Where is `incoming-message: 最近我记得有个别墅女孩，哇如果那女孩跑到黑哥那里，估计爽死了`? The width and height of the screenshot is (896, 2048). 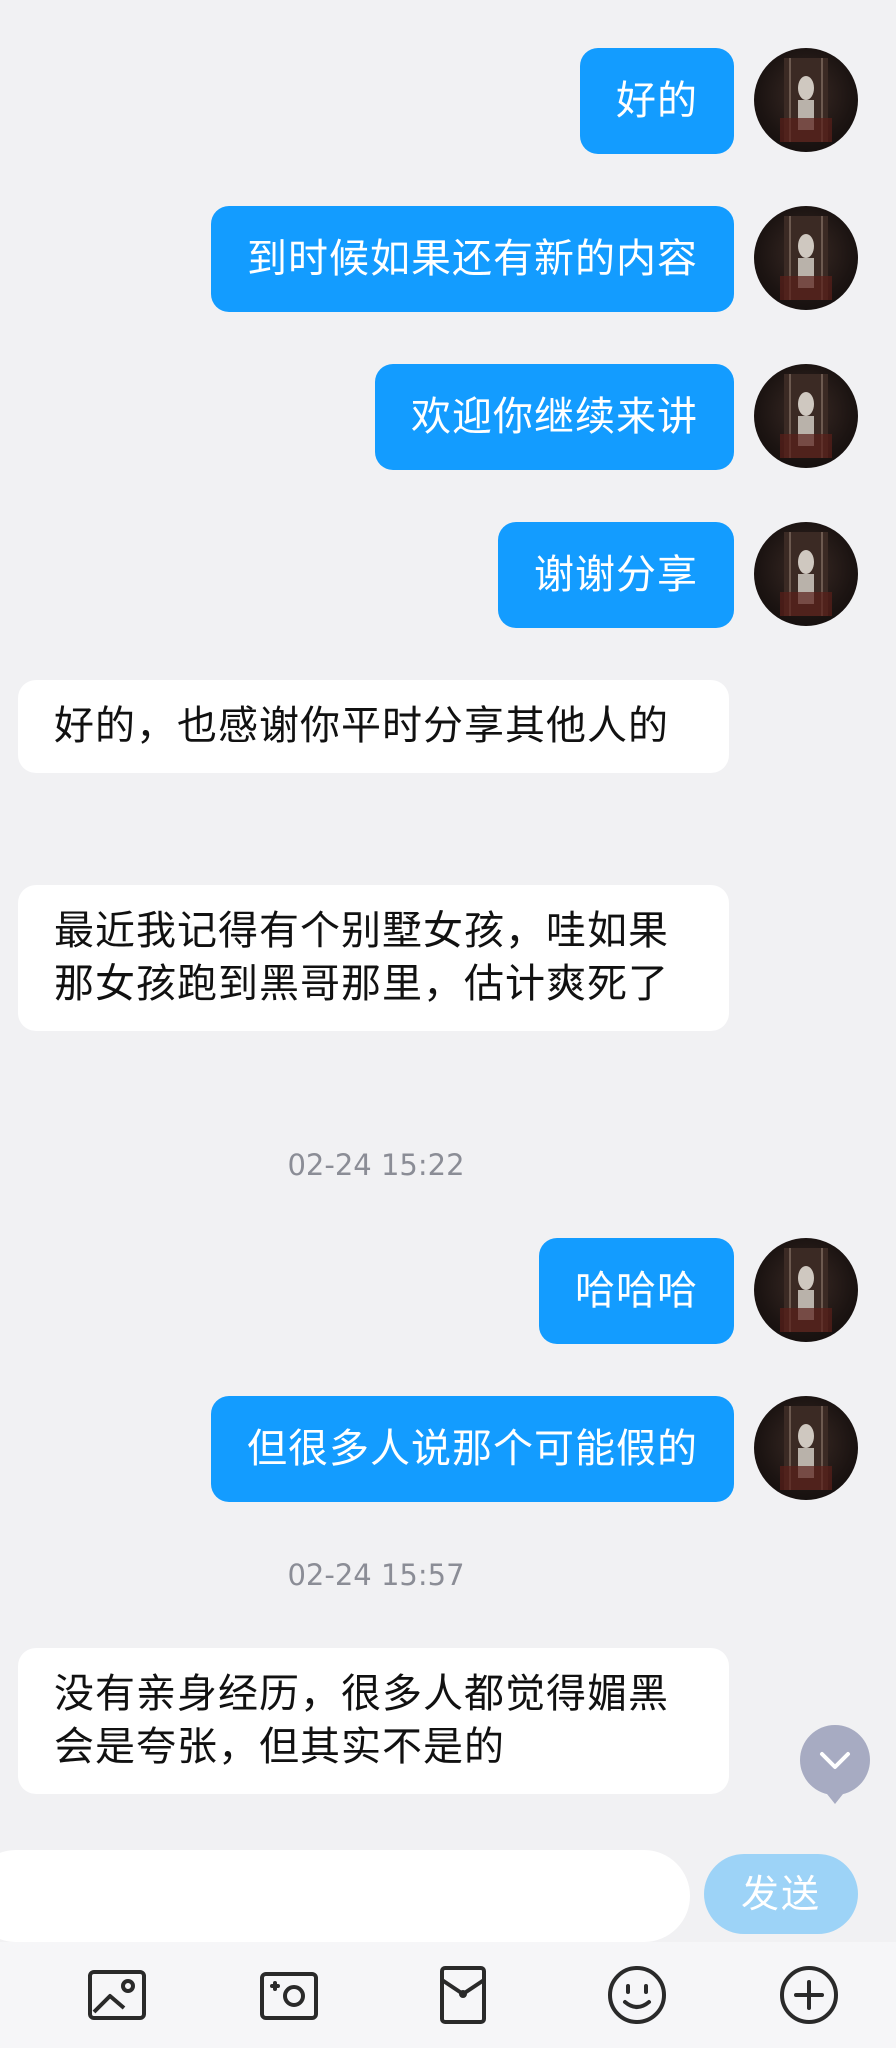
incoming-message: 最近我记得有个别墅女孩，哇如果那女孩跑到黑哥那里，估计爽死了 is located at coordinates (448, 988).